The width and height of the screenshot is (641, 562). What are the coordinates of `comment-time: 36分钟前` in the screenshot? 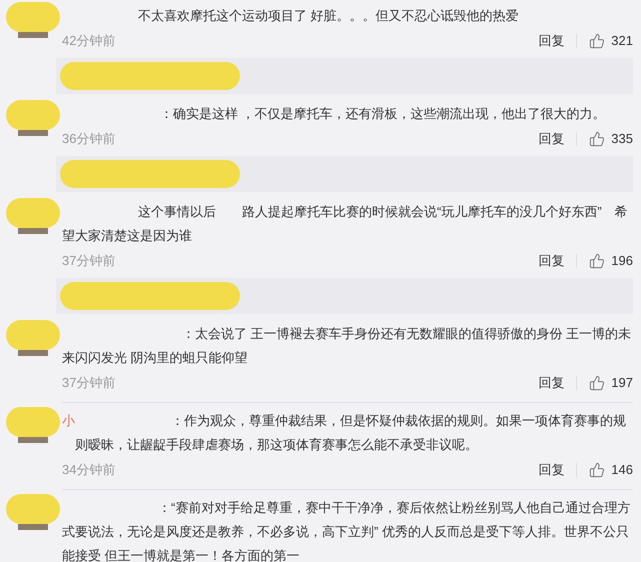 It's located at (89, 139).